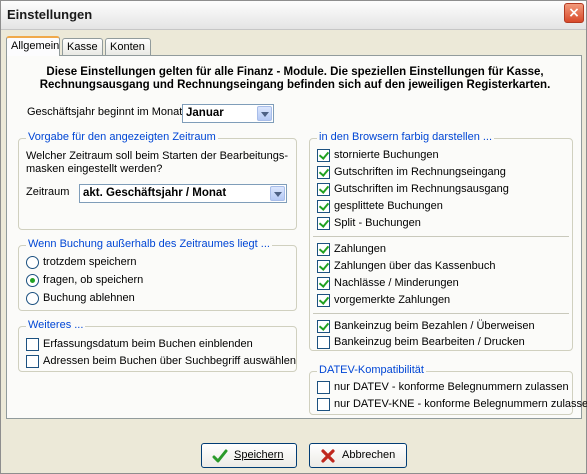 This screenshot has width=587, height=474. What do you see at coordinates (32, 344) in the screenshot?
I see `checkbox-erfassungsdatum` at bounding box center [32, 344].